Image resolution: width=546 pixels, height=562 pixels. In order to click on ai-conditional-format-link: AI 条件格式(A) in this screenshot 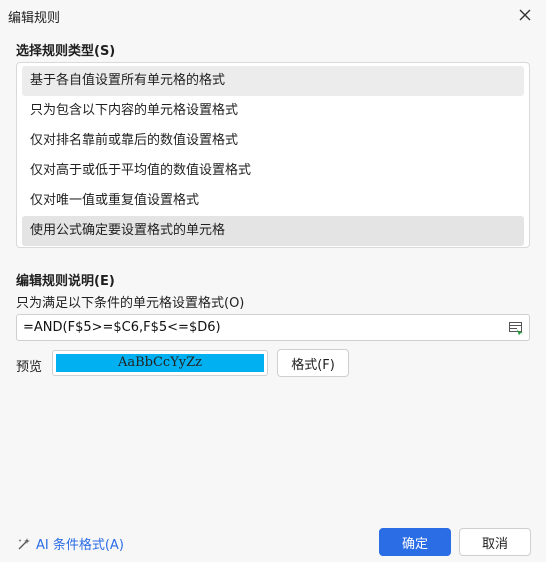, I will do `click(70, 543)`.